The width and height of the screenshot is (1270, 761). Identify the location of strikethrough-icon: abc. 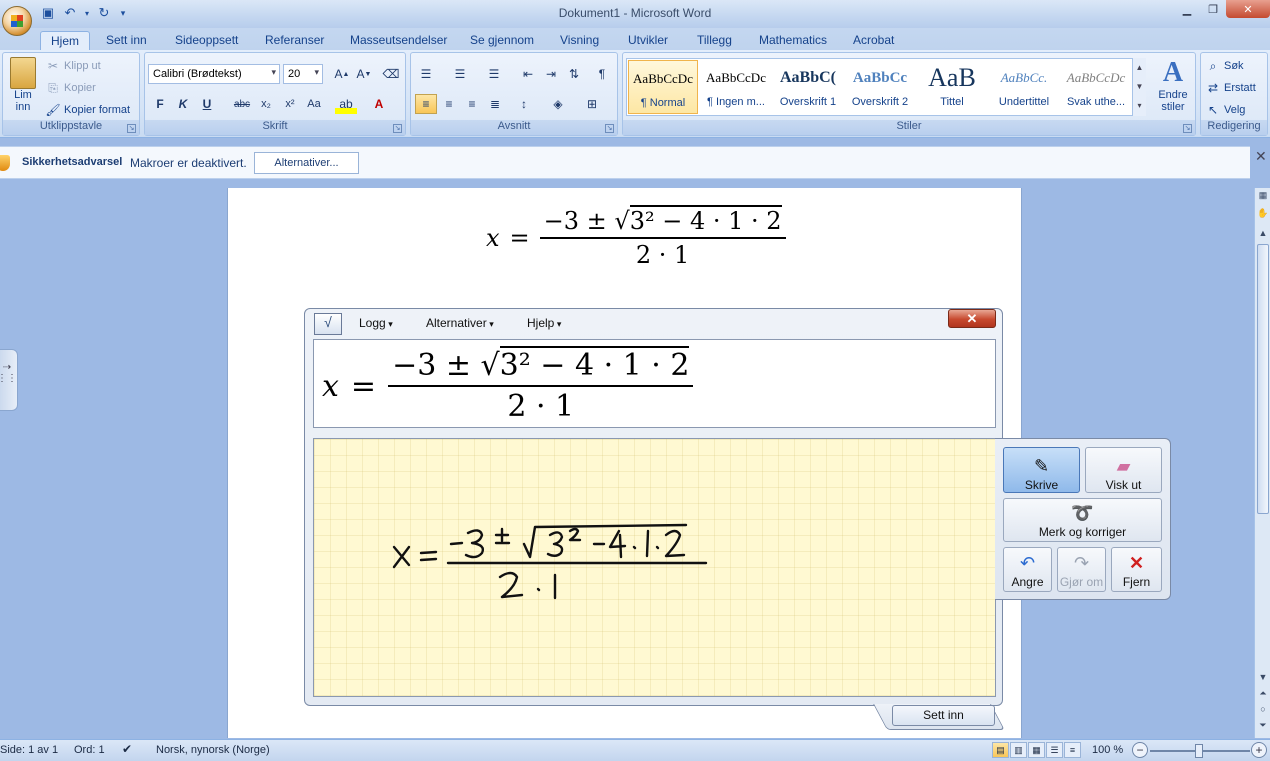
(242, 104).